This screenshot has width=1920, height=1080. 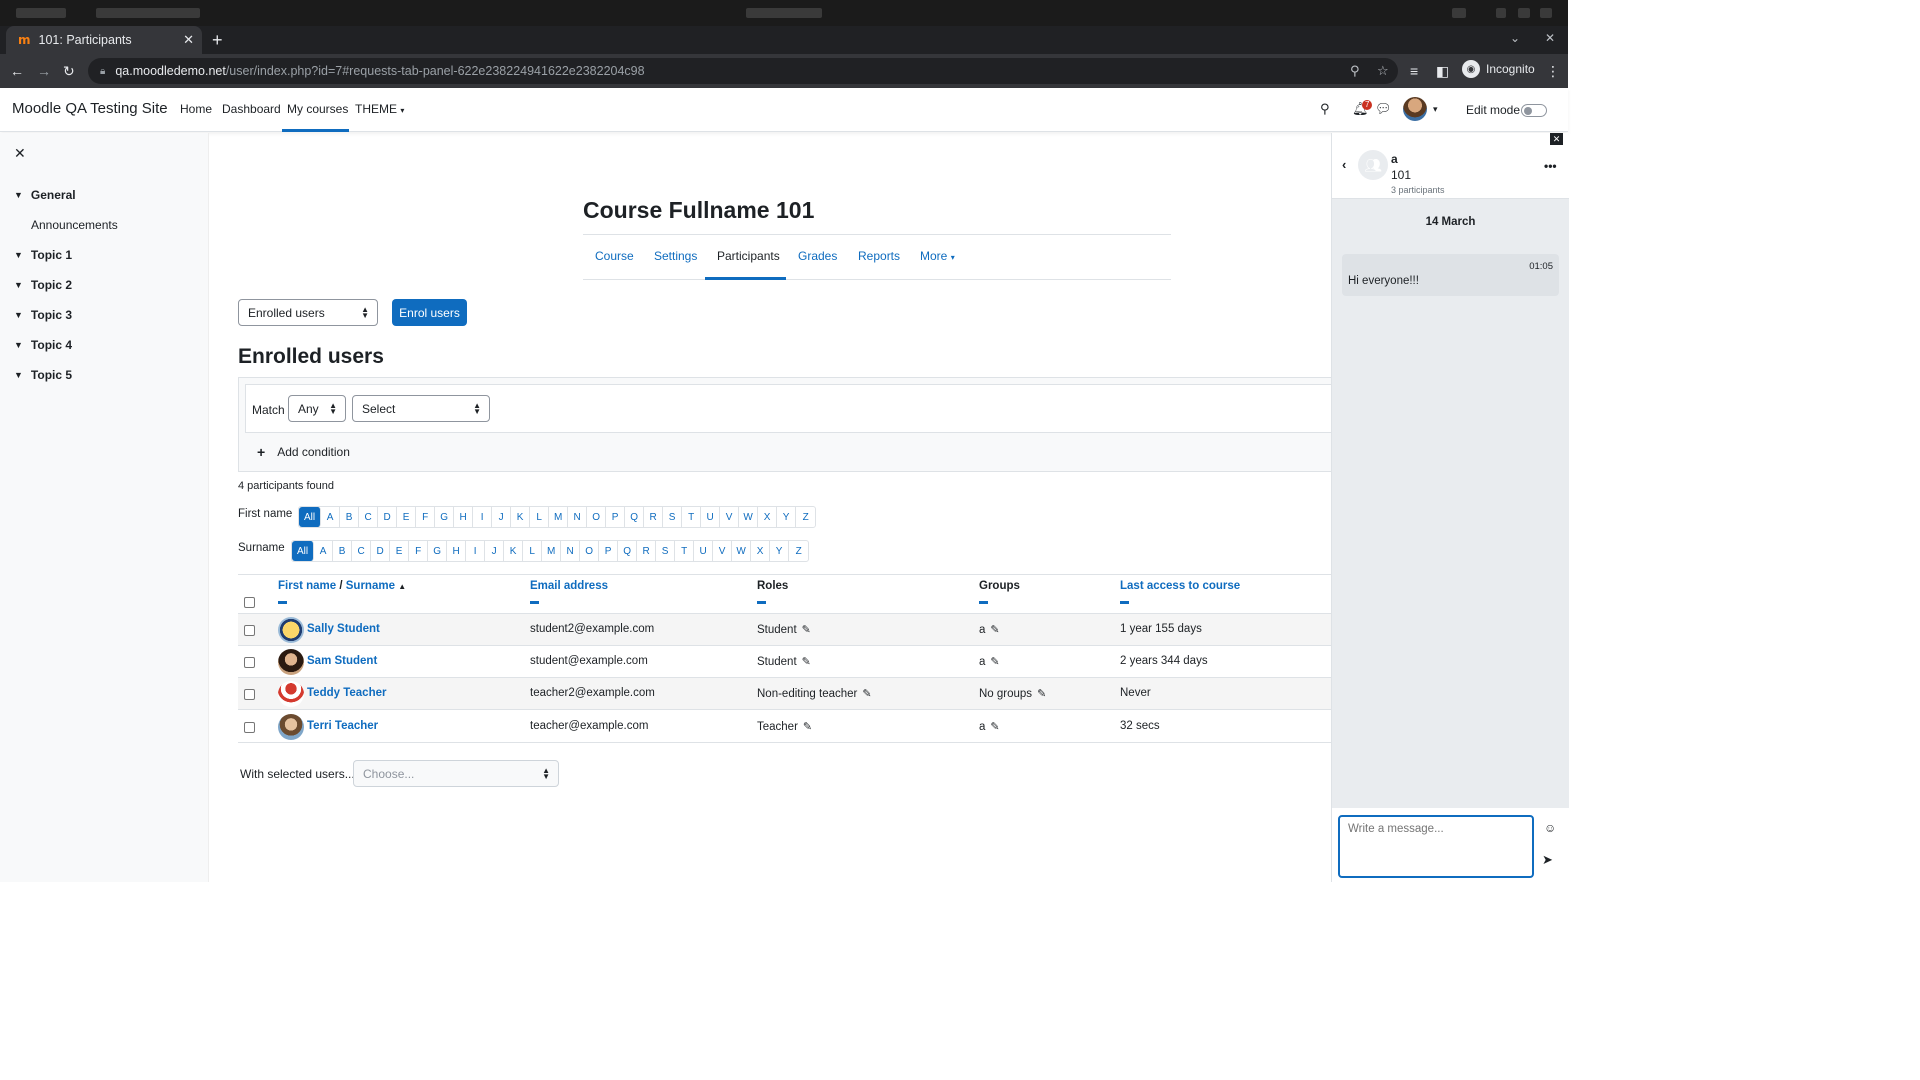 What do you see at coordinates (552, 551) in the screenshot?
I see `surname-initial-m: M` at bounding box center [552, 551].